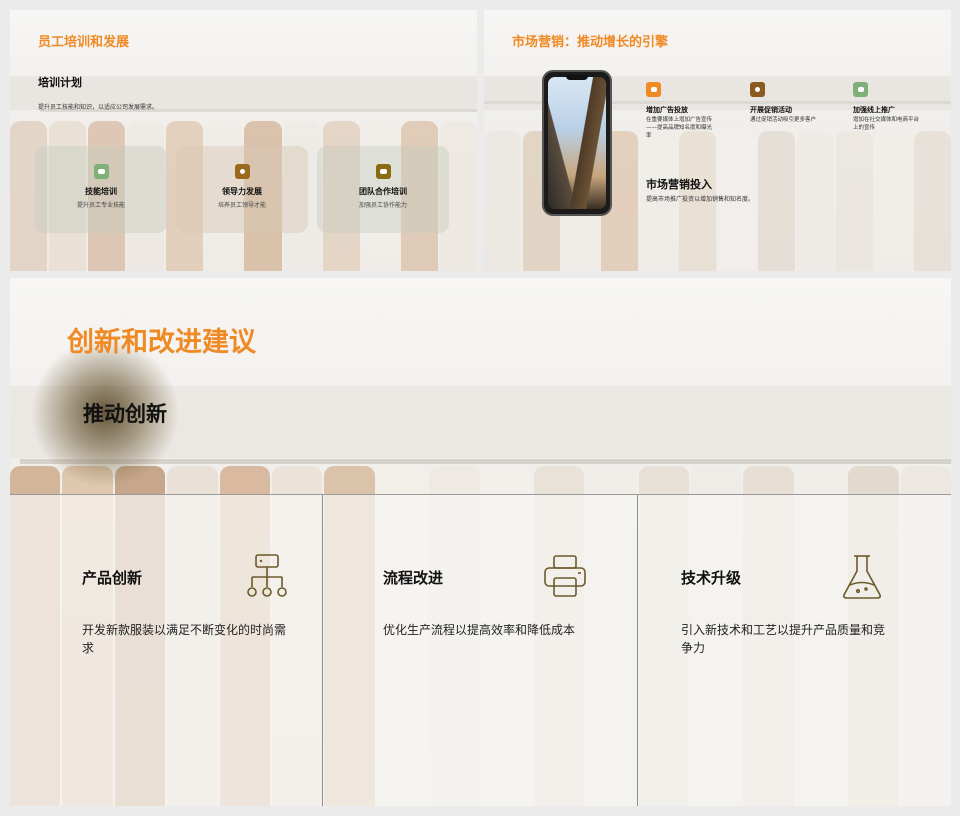  I want to click on column-title: 产品创新, so click(112, 578).